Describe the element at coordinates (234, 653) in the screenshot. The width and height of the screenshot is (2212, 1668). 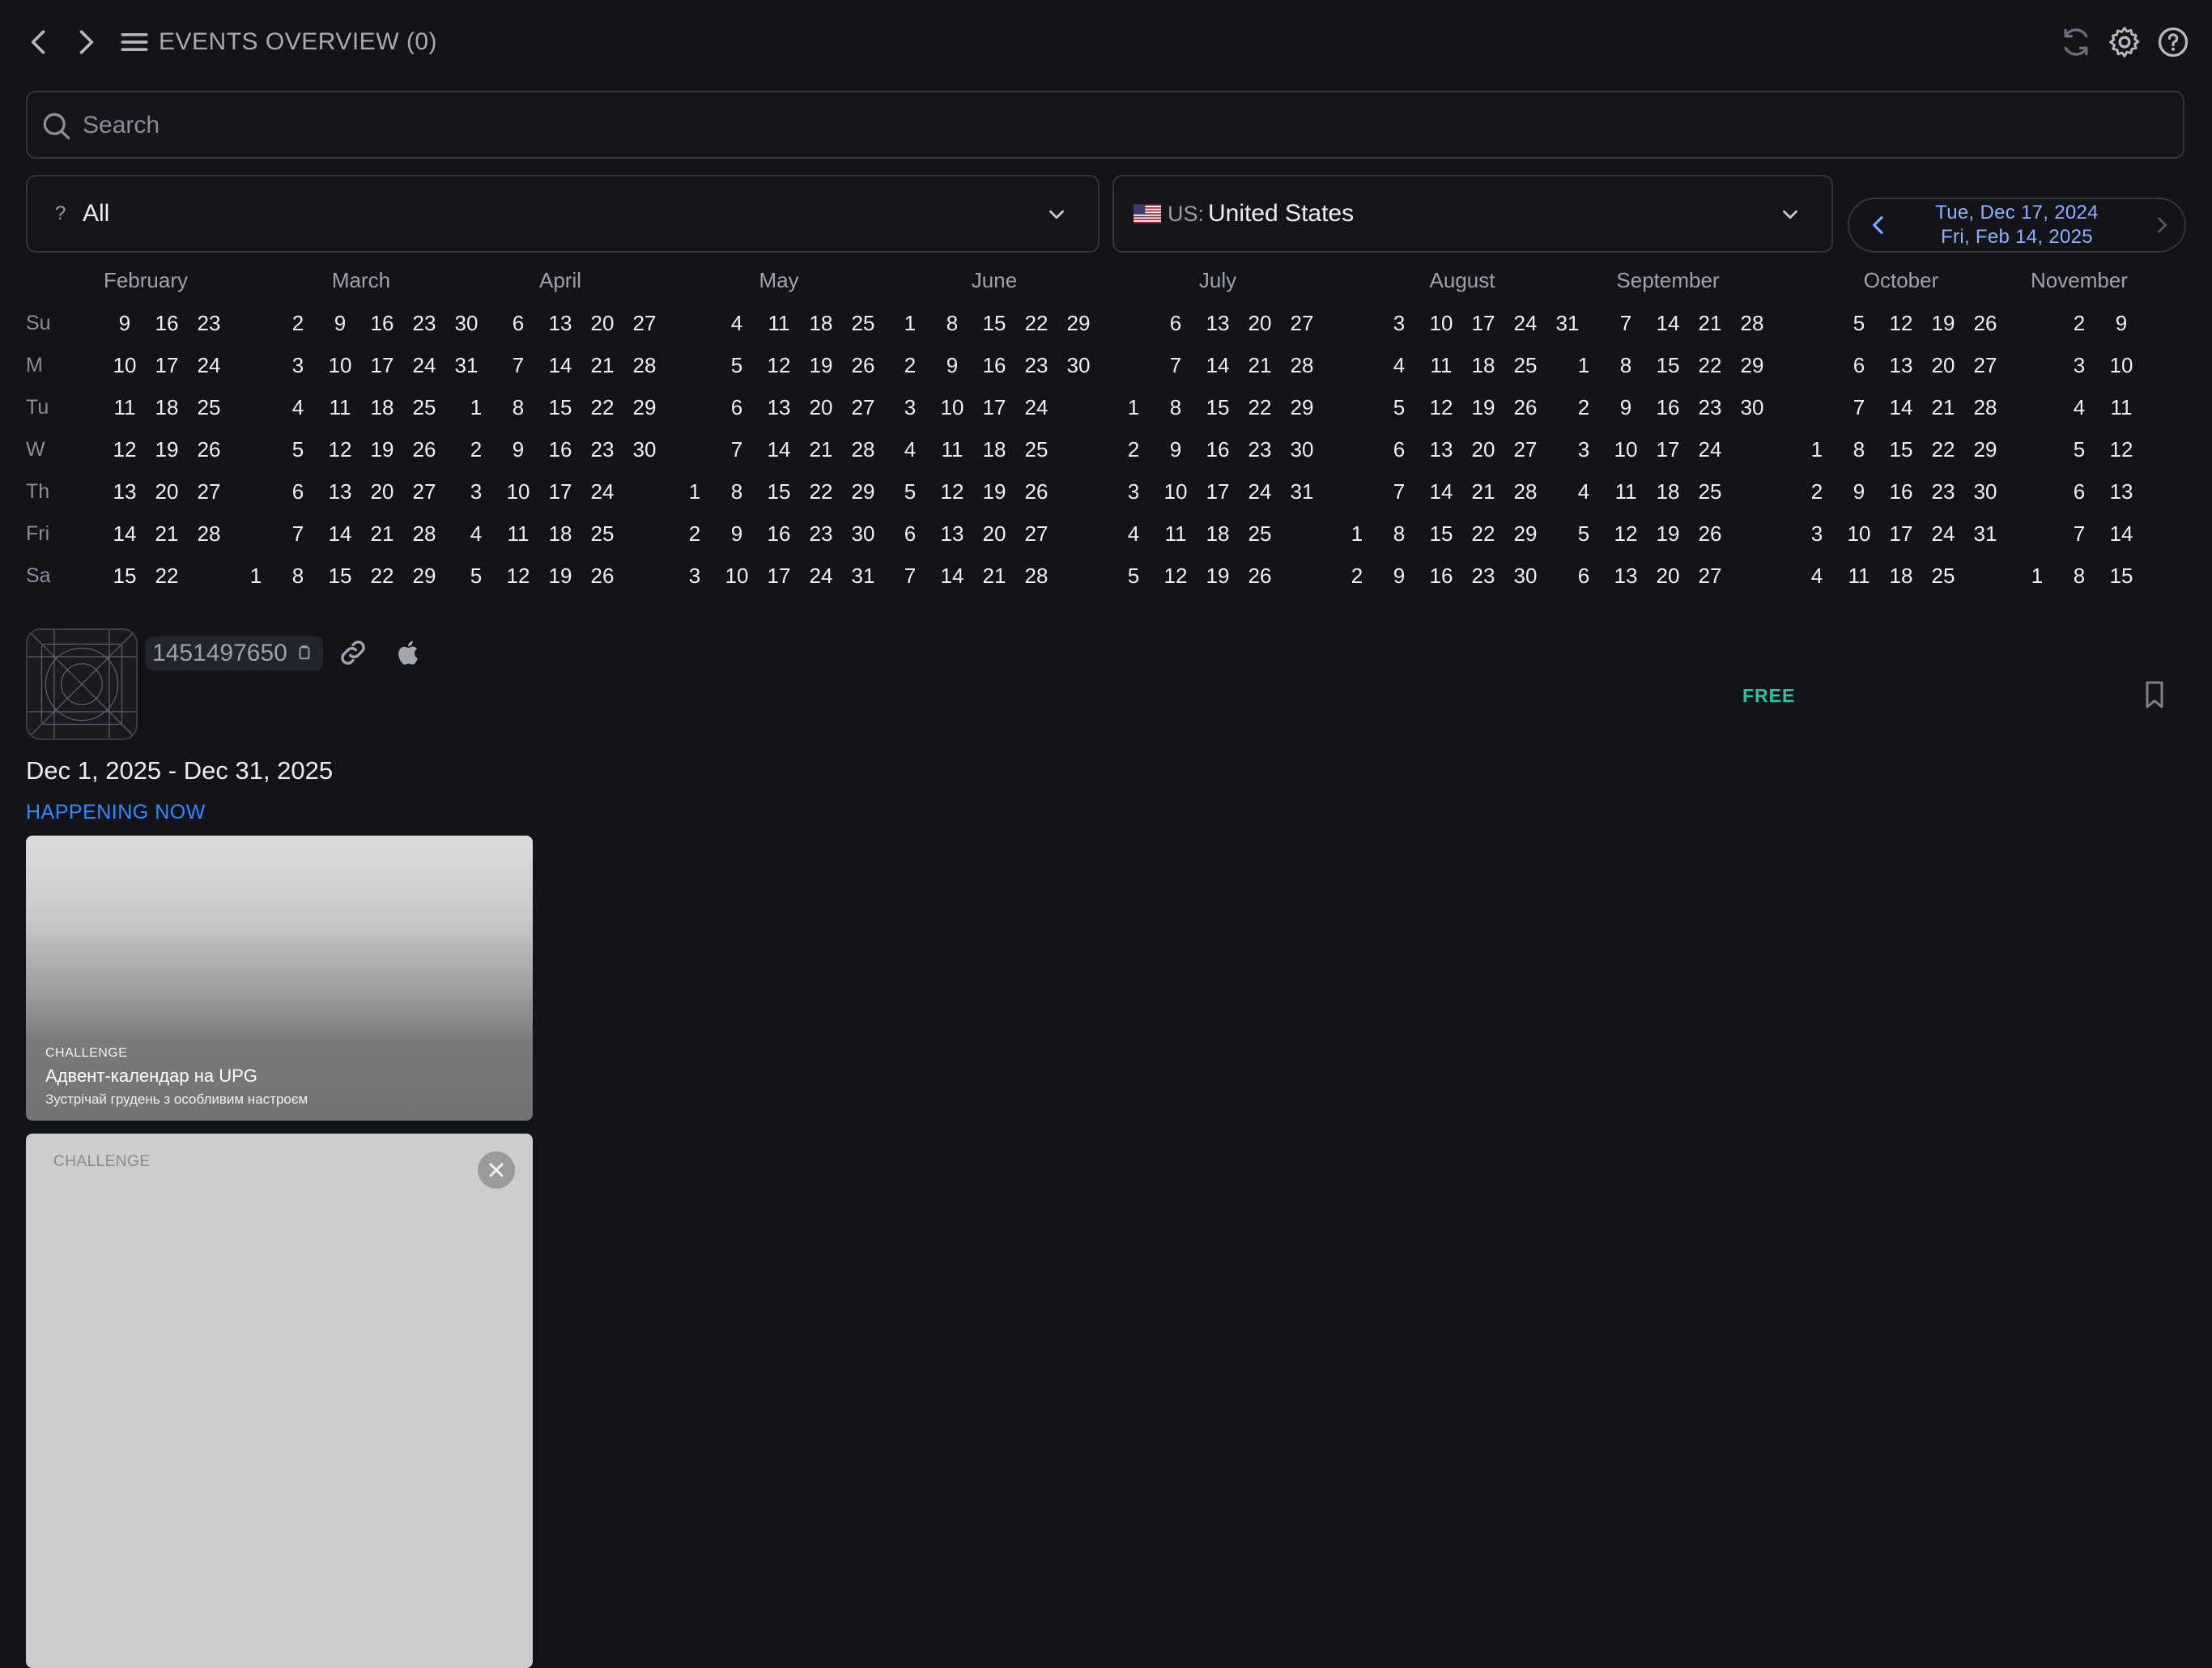
I see `app-id-chip: 1451497650` at that location.